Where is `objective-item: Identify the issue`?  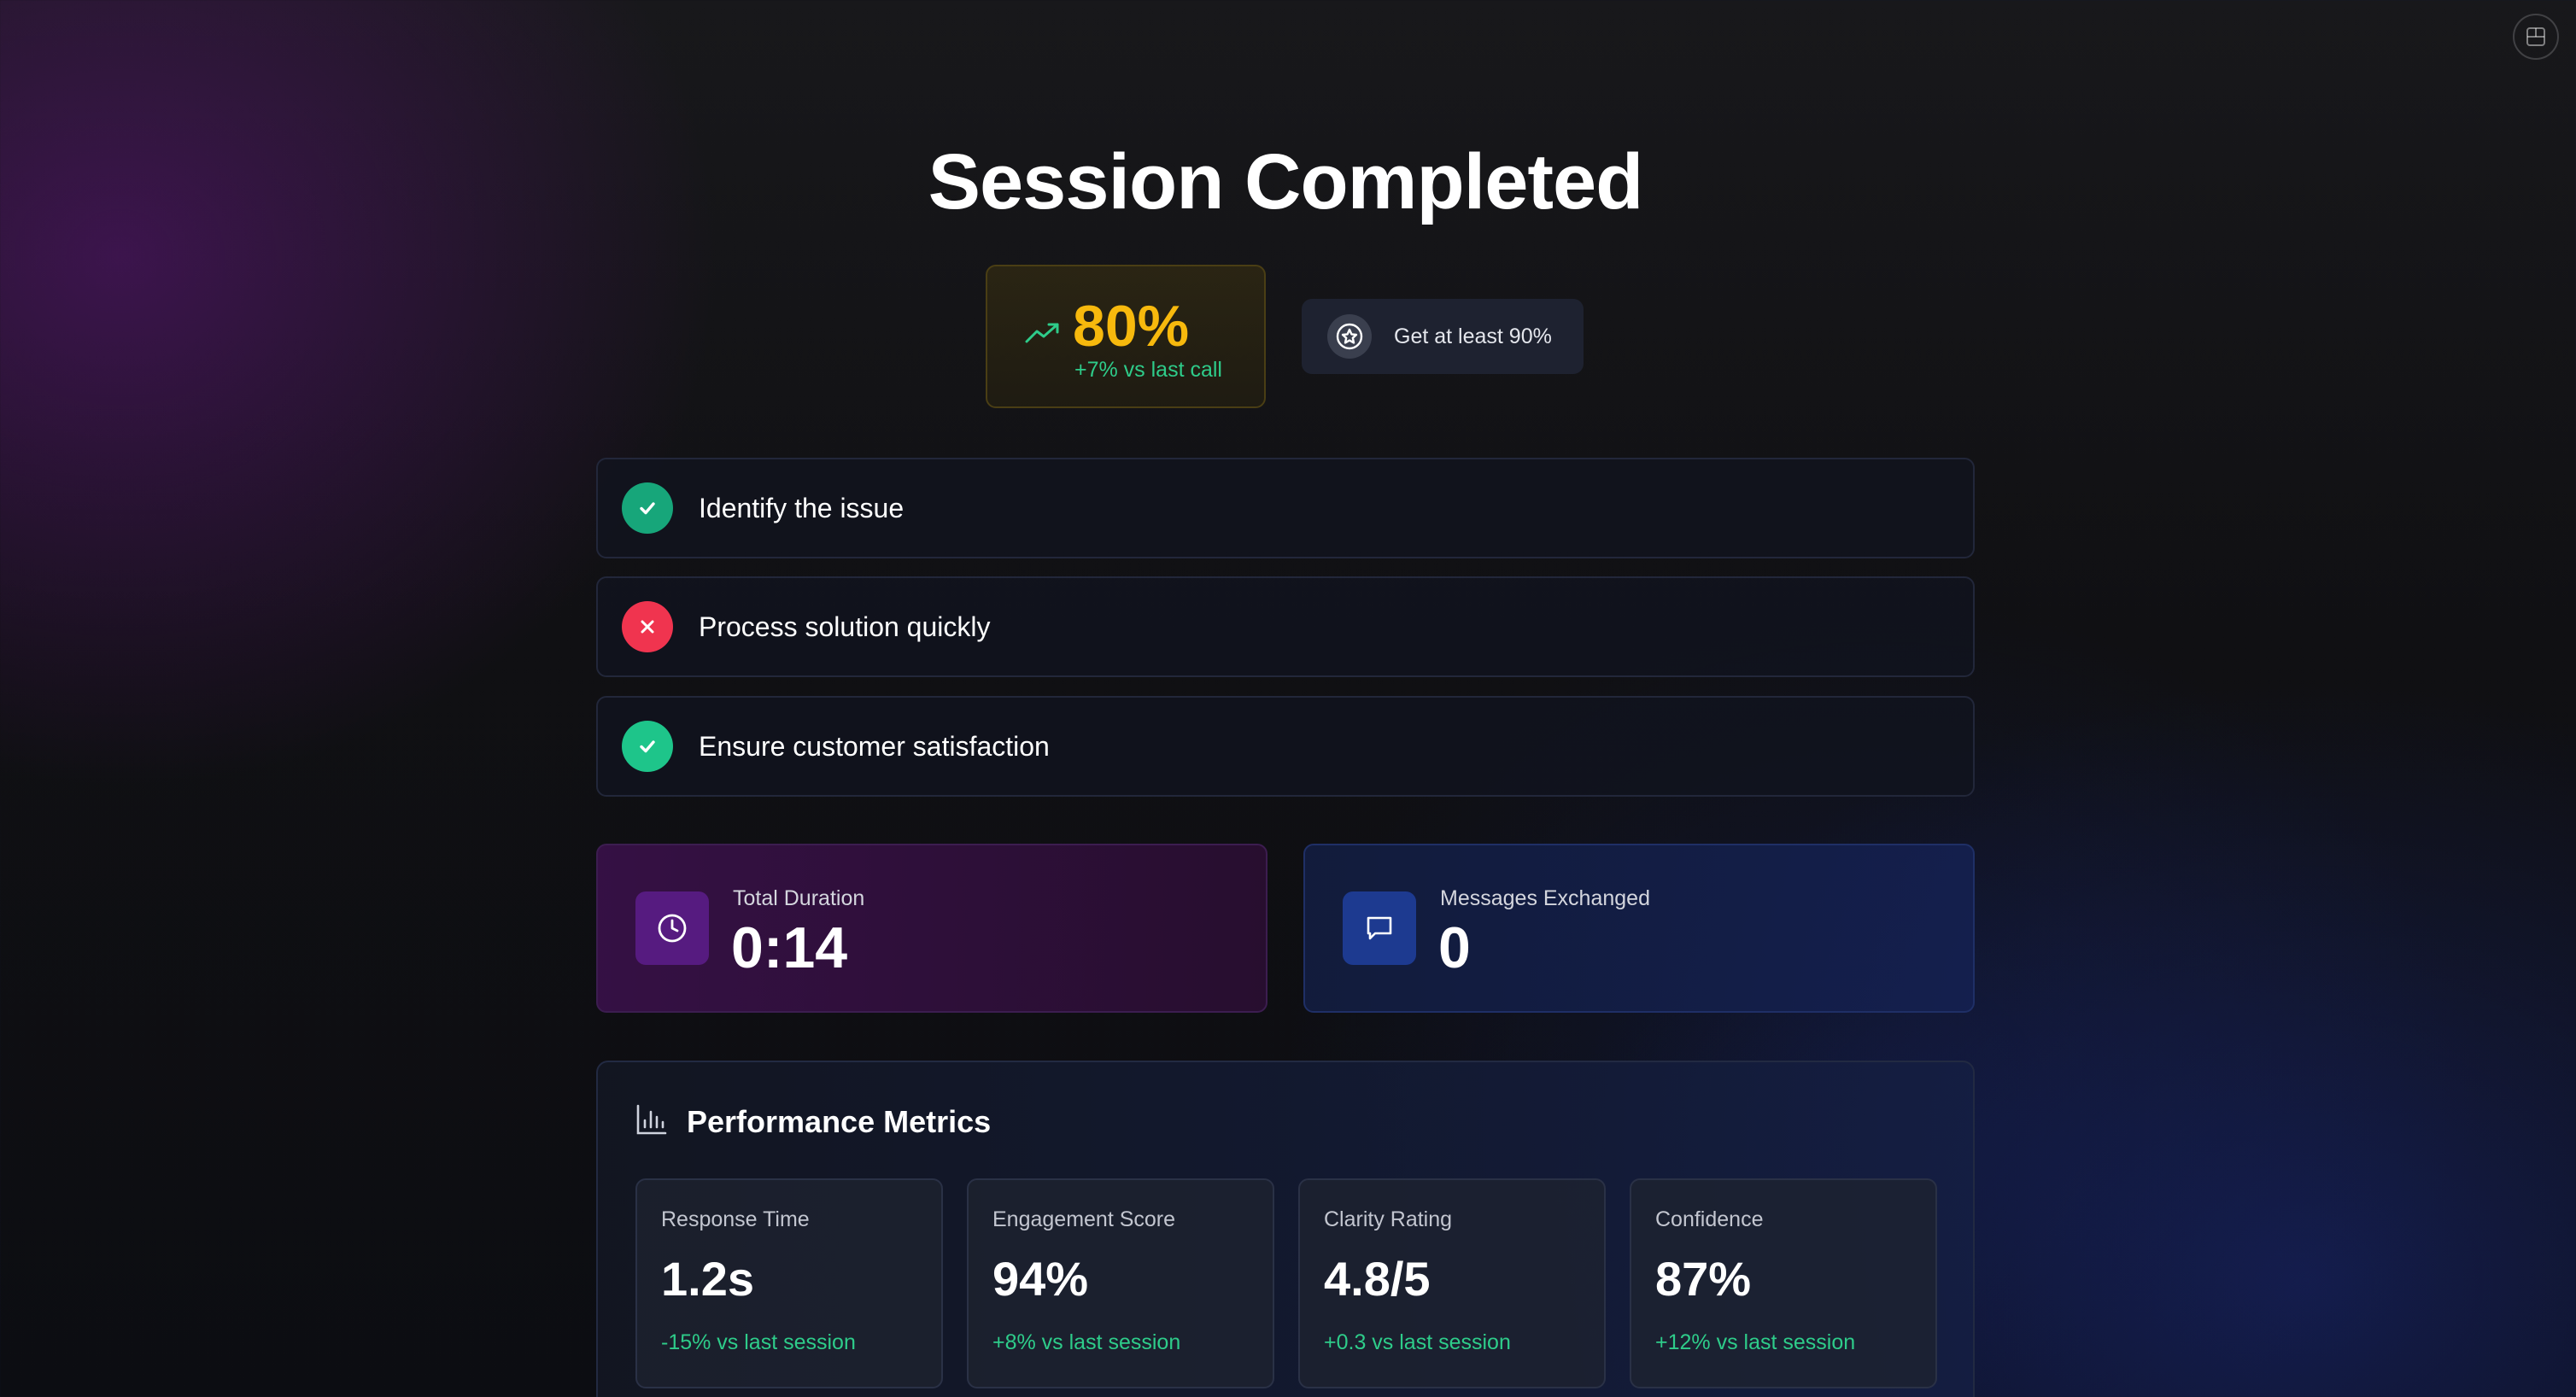
objective-item: Identify the issue is located at coordinates (1285, 508).